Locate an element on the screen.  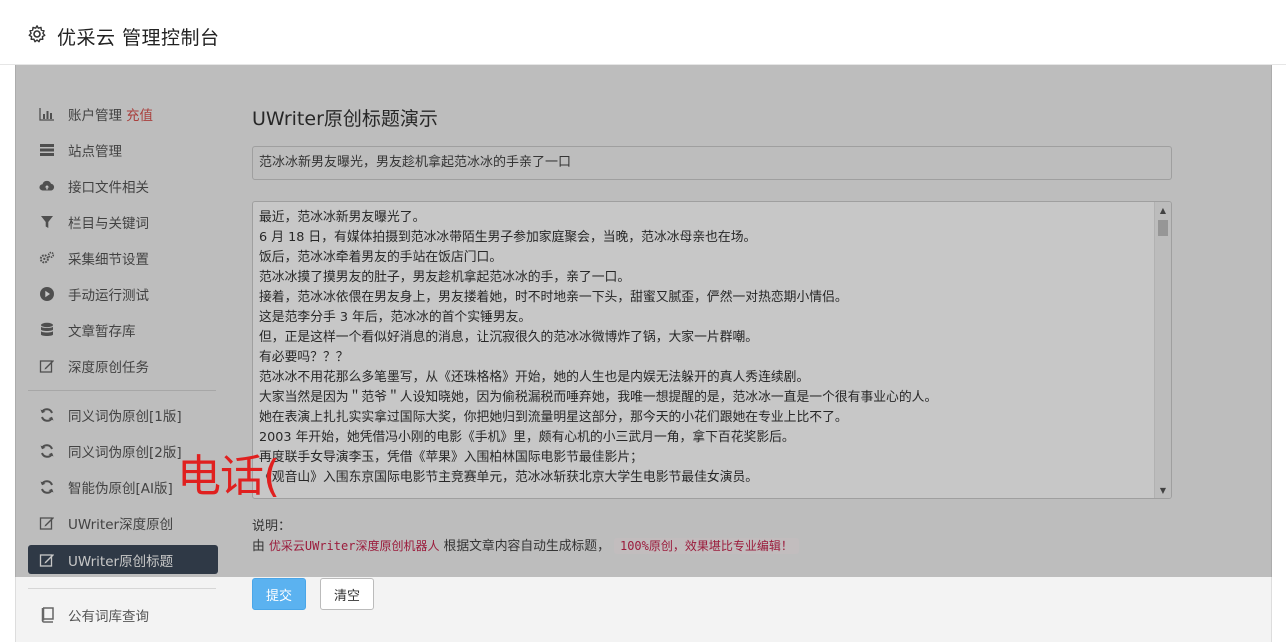
article-line: 但，正是这样一个看似好消息的消息，让沉寂很久的范冰冰微博炸了锅，大家一片群嘲。 is located at coordinates (509, 337).